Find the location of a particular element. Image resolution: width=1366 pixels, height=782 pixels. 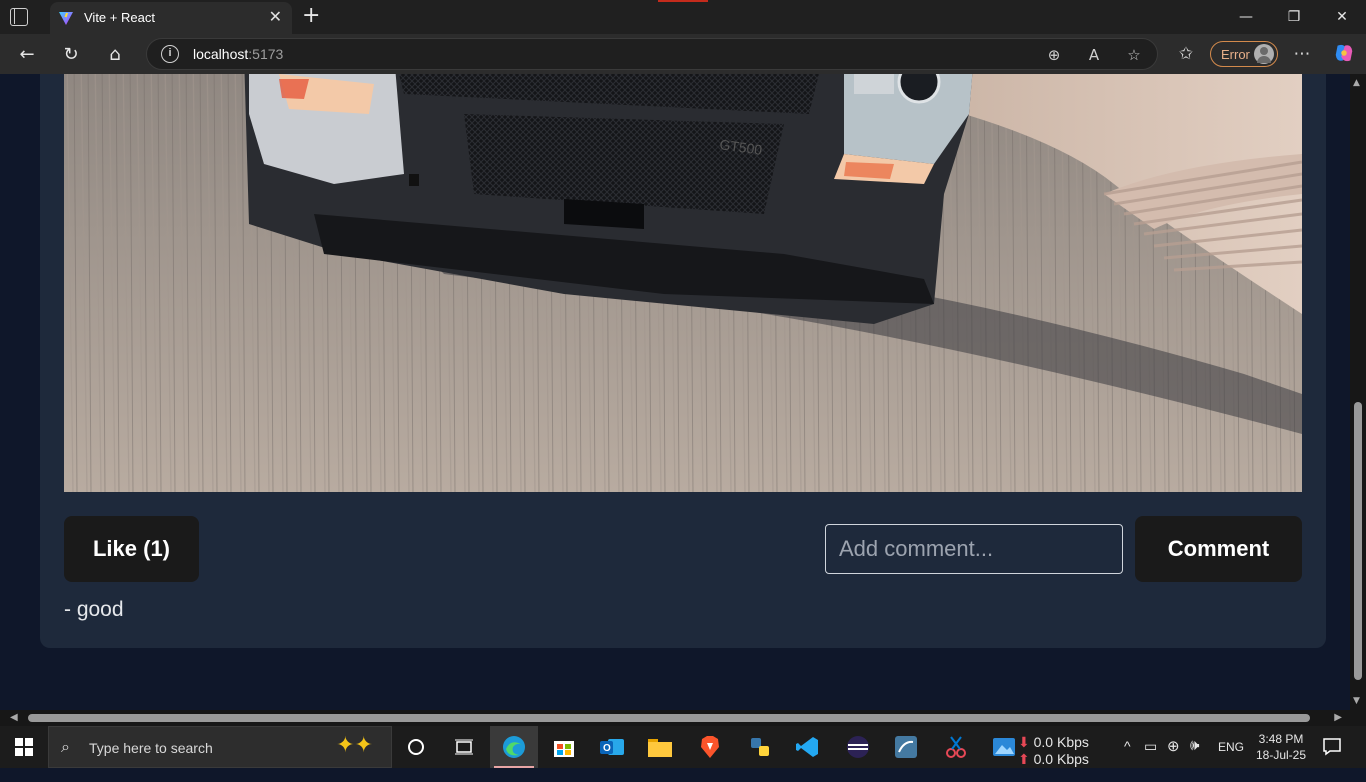

download-arrow-icon: ⬇ is located at coordinates (1024, 742).